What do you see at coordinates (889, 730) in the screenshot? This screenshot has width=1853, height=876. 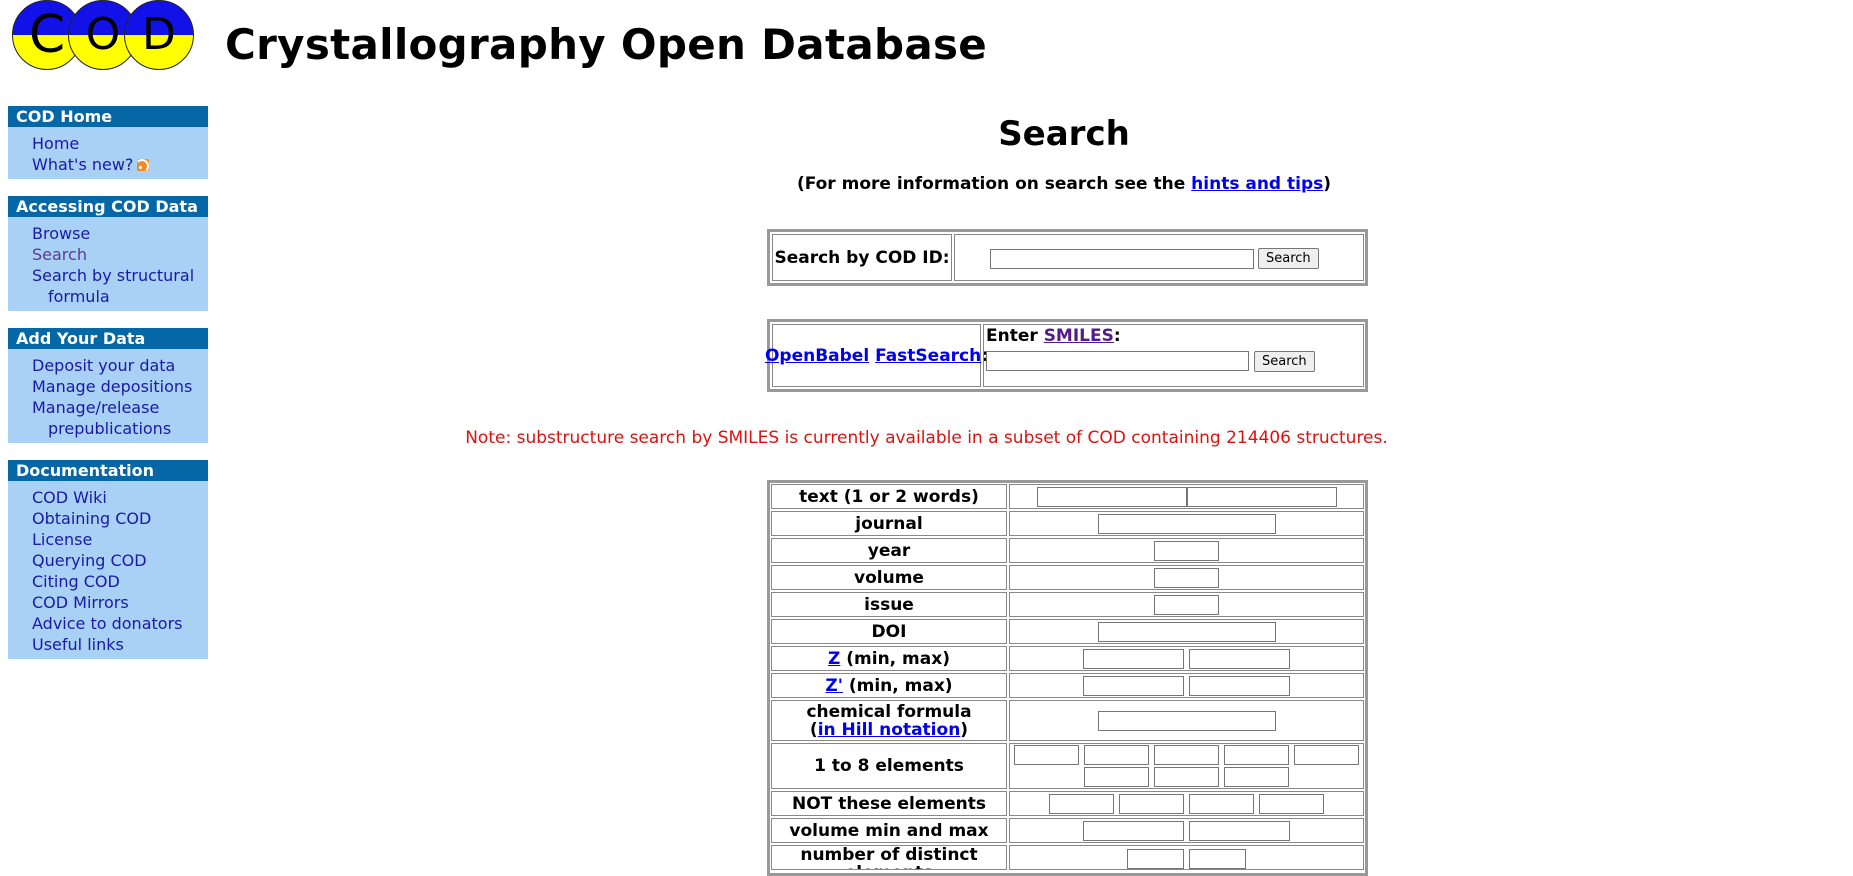 I see `hill-notation-link: in Hill notation` at bounding box center [889, 730].